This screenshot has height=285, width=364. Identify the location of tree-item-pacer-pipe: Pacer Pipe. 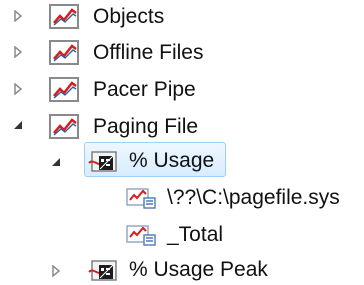
(144, 90).